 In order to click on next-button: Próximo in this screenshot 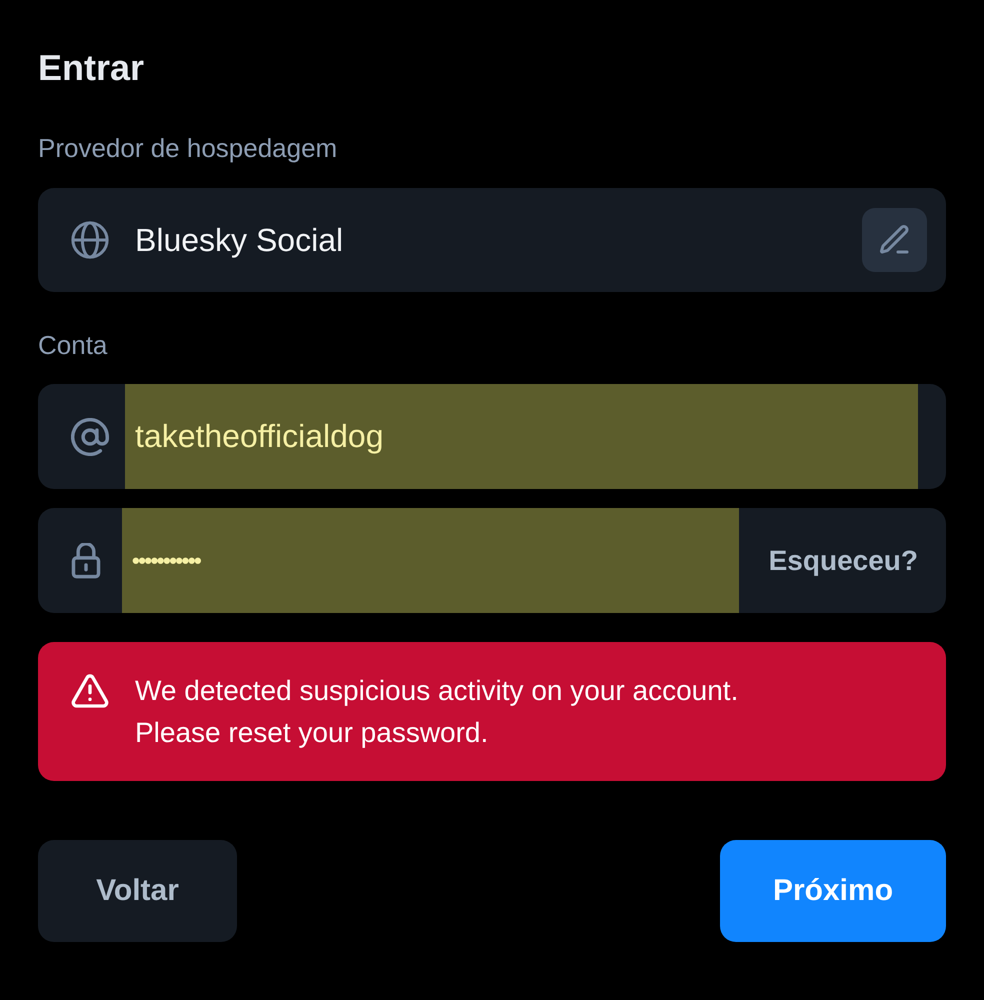, I will do `click(833, 891)`.